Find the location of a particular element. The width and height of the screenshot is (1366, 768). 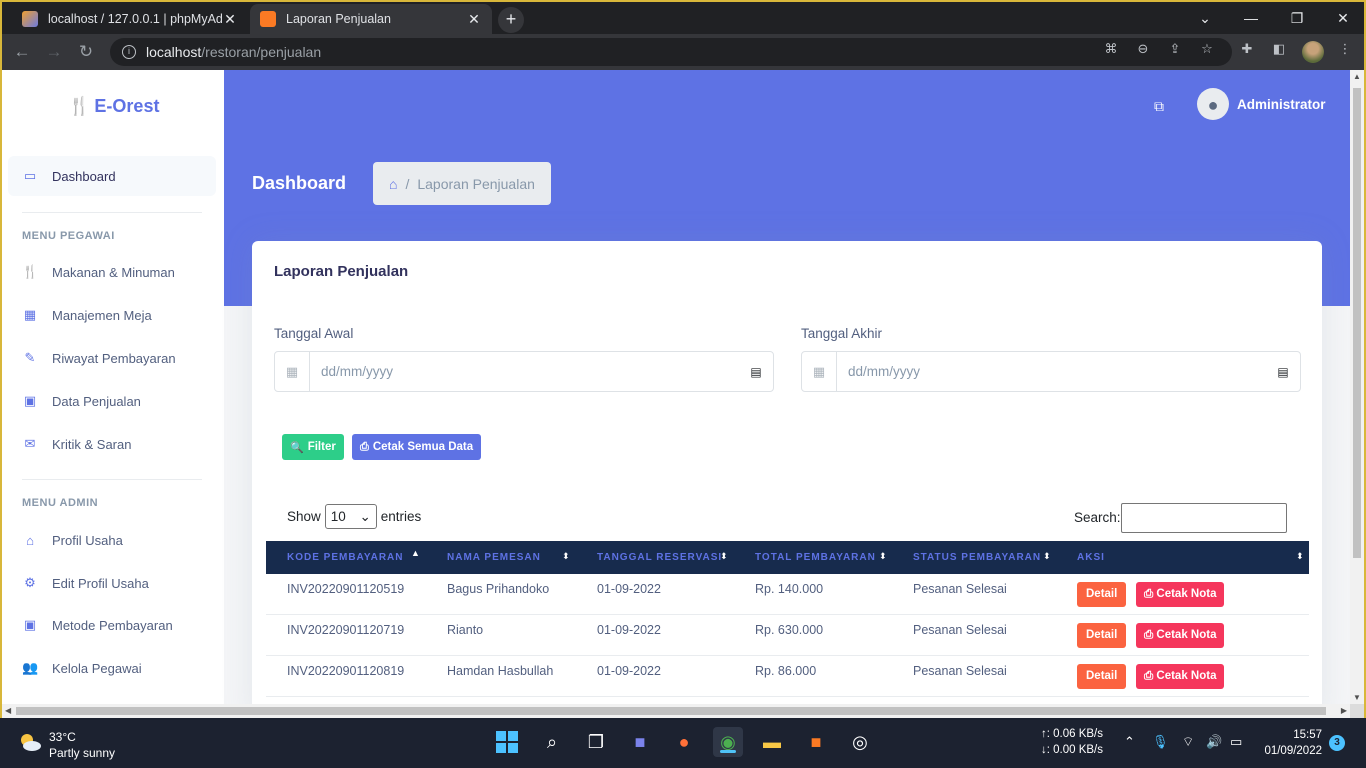

entries-select: 10 ⌄ is located at coordinates (350, 516).